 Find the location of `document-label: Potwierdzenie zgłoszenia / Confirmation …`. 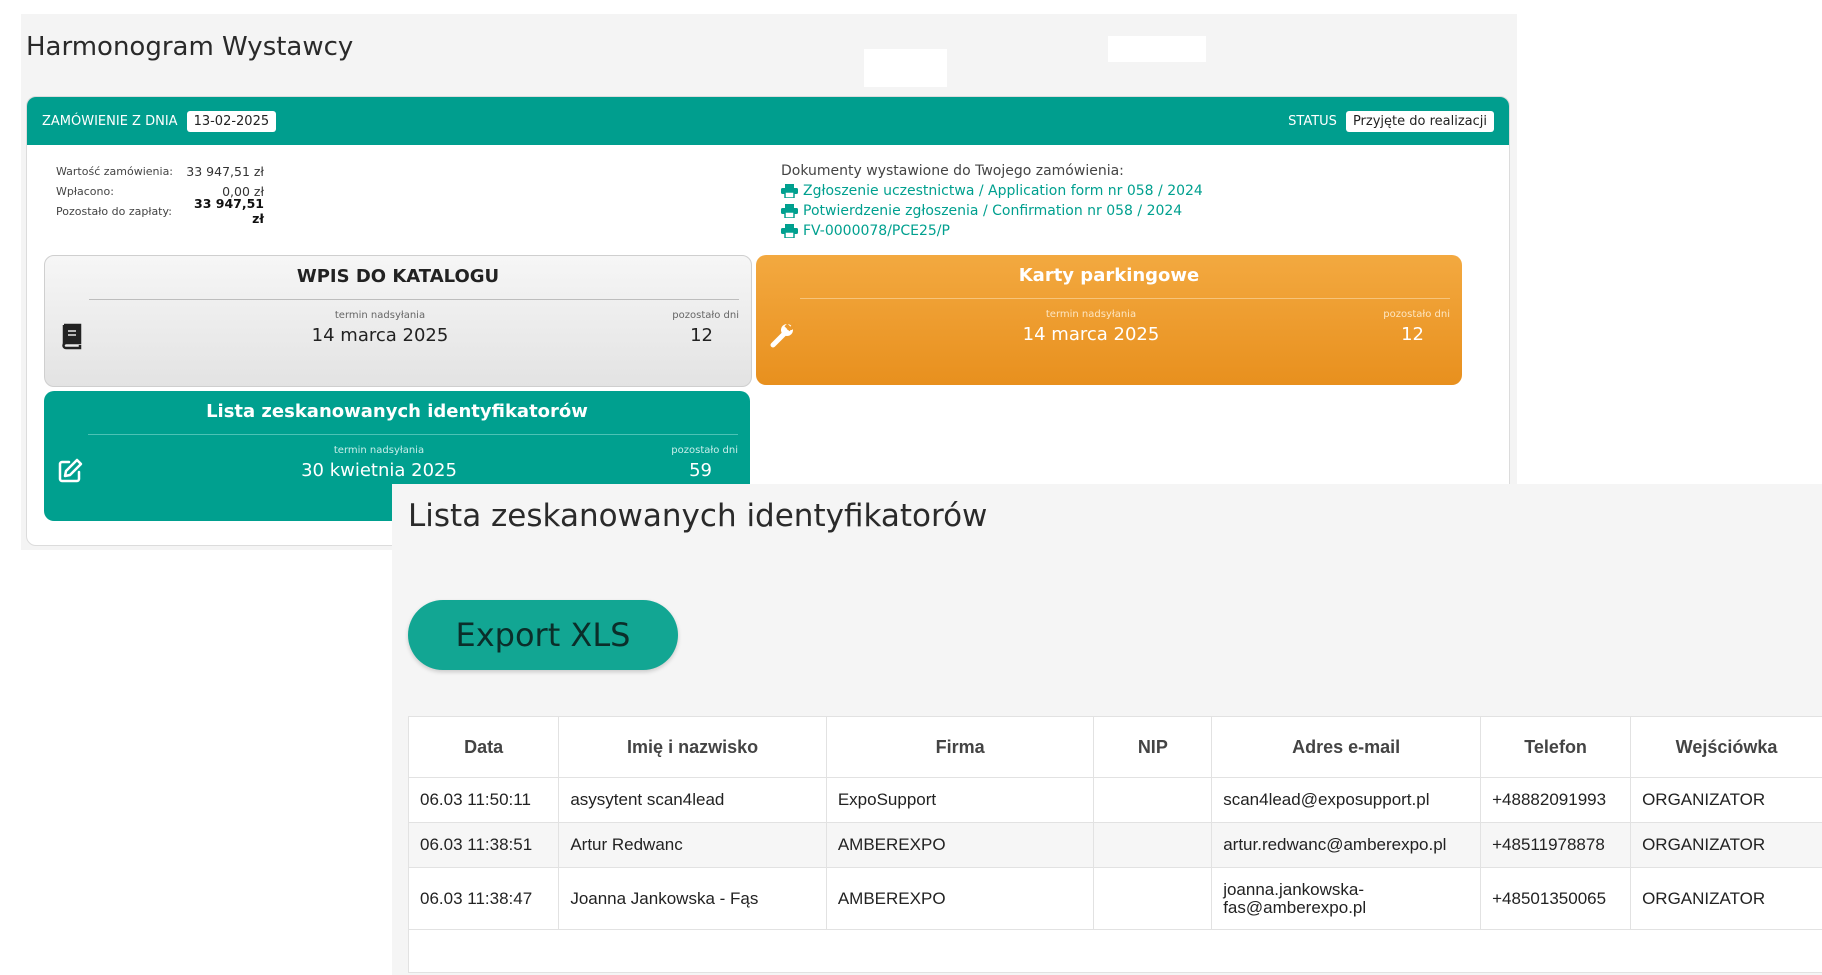

document-label: Potwierdzenie zgłoszenia / Confirmation … is located at coordinates (993, 211).